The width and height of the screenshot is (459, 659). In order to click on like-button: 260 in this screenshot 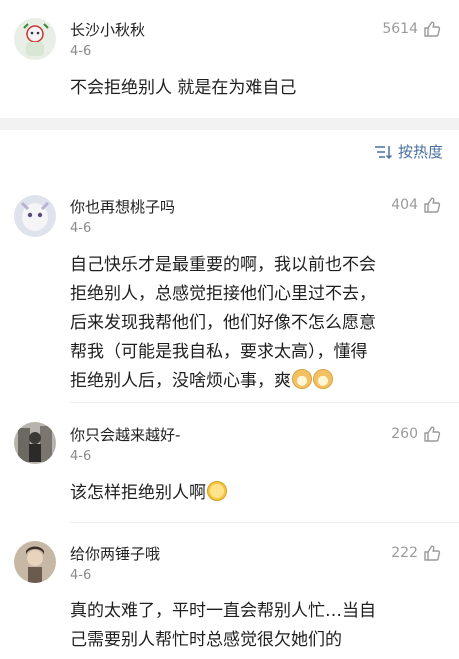, I will do `click(416, 434)`.